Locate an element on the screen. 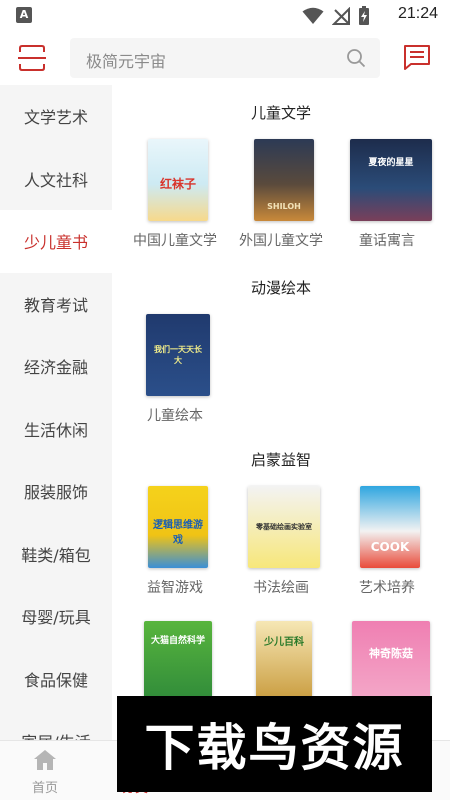 This screenshot has width=450, height=800. book-cover: 红袜子 is located at coordinates (178, 180).